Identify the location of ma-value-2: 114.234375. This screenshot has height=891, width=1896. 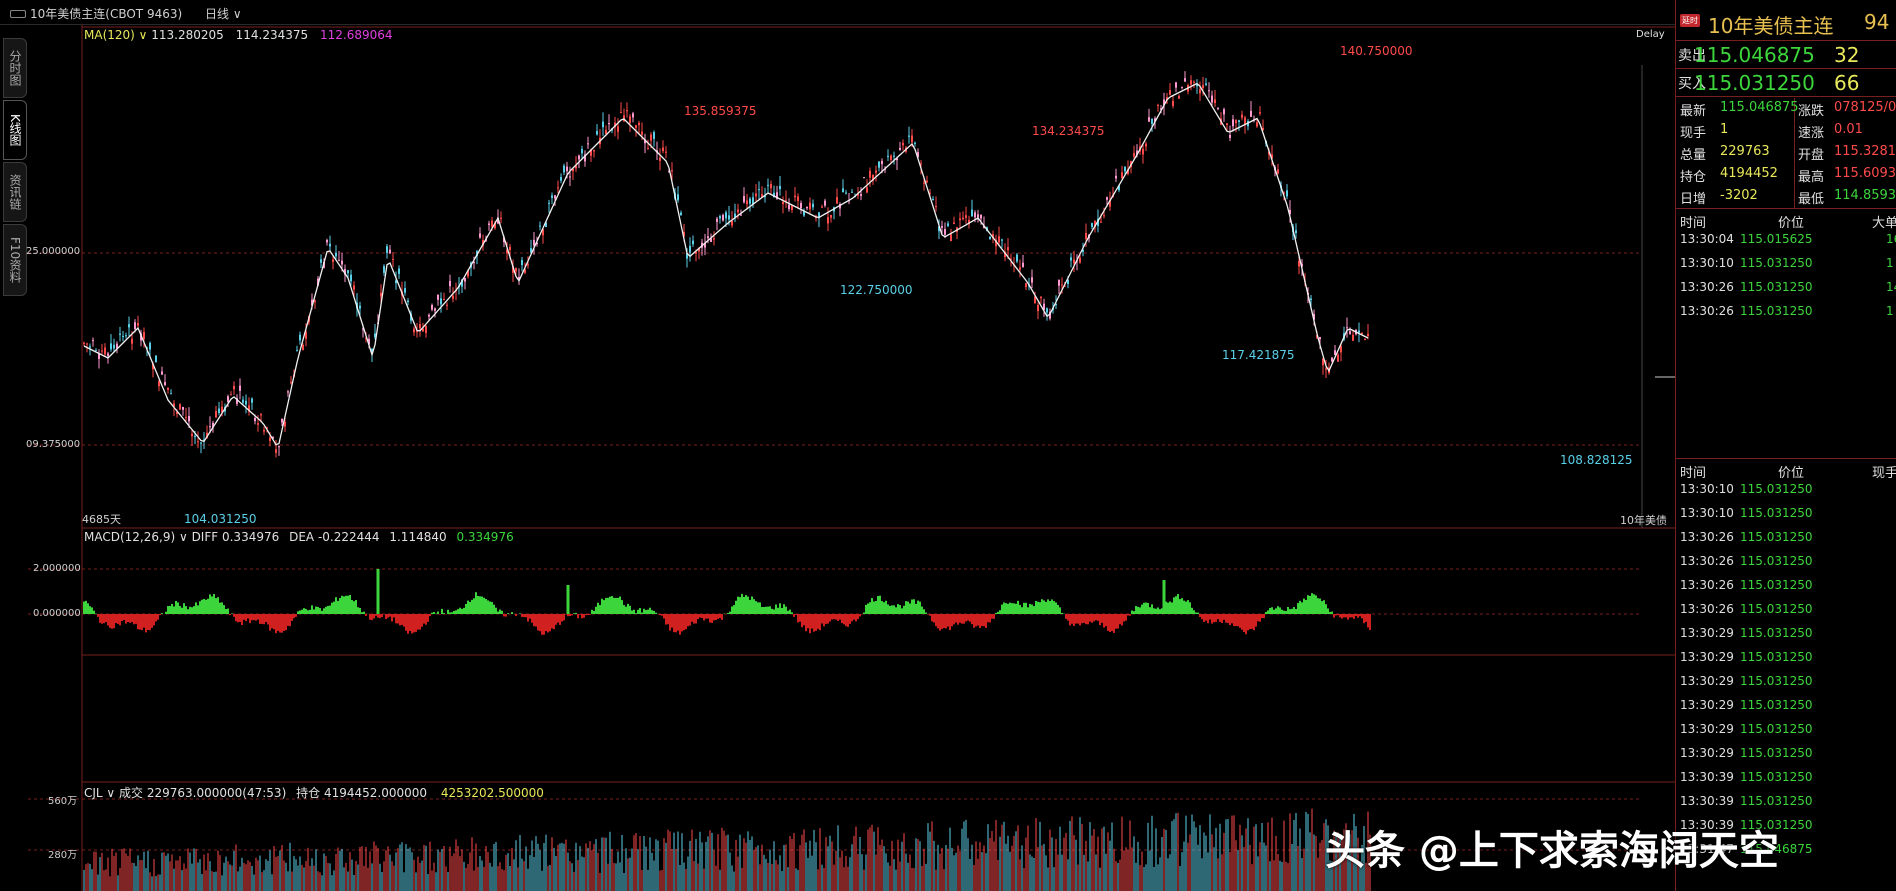
(272, 35).